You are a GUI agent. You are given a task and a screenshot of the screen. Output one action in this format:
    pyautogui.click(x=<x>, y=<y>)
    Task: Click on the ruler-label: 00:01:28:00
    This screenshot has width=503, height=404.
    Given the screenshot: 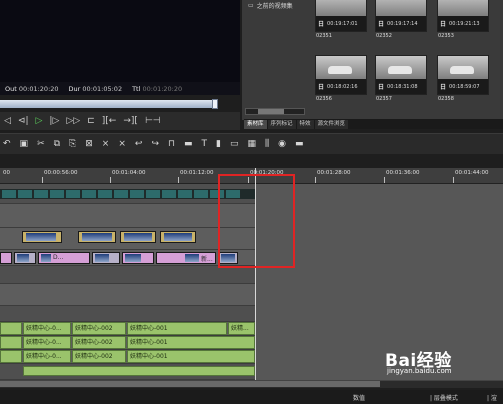 What is the action you would take?
    pyautogui.click(x=334, y=173)
    